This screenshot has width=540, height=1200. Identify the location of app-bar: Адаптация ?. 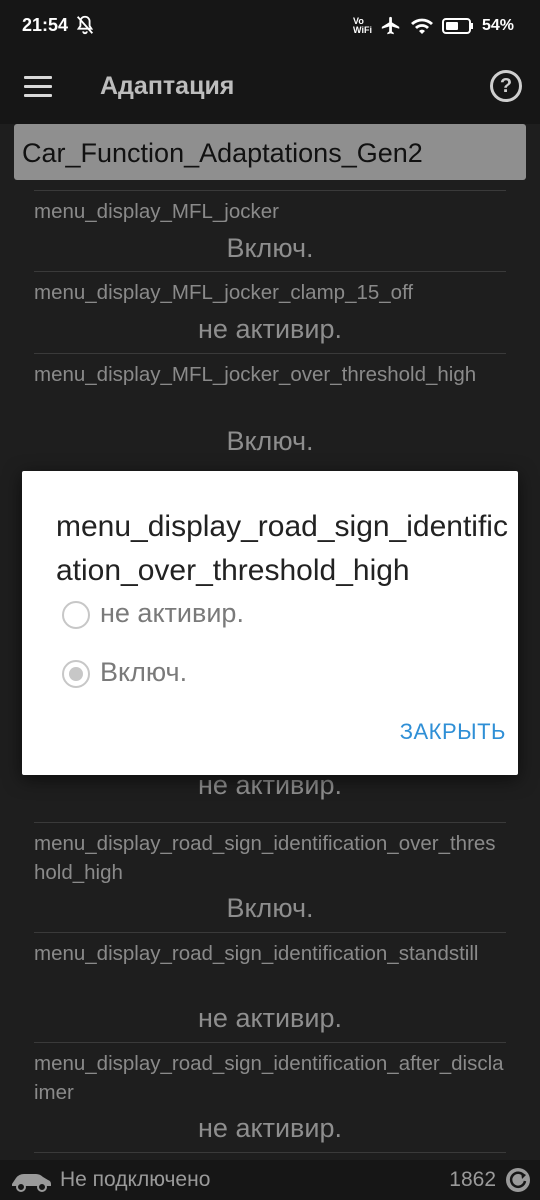
(270, 88).